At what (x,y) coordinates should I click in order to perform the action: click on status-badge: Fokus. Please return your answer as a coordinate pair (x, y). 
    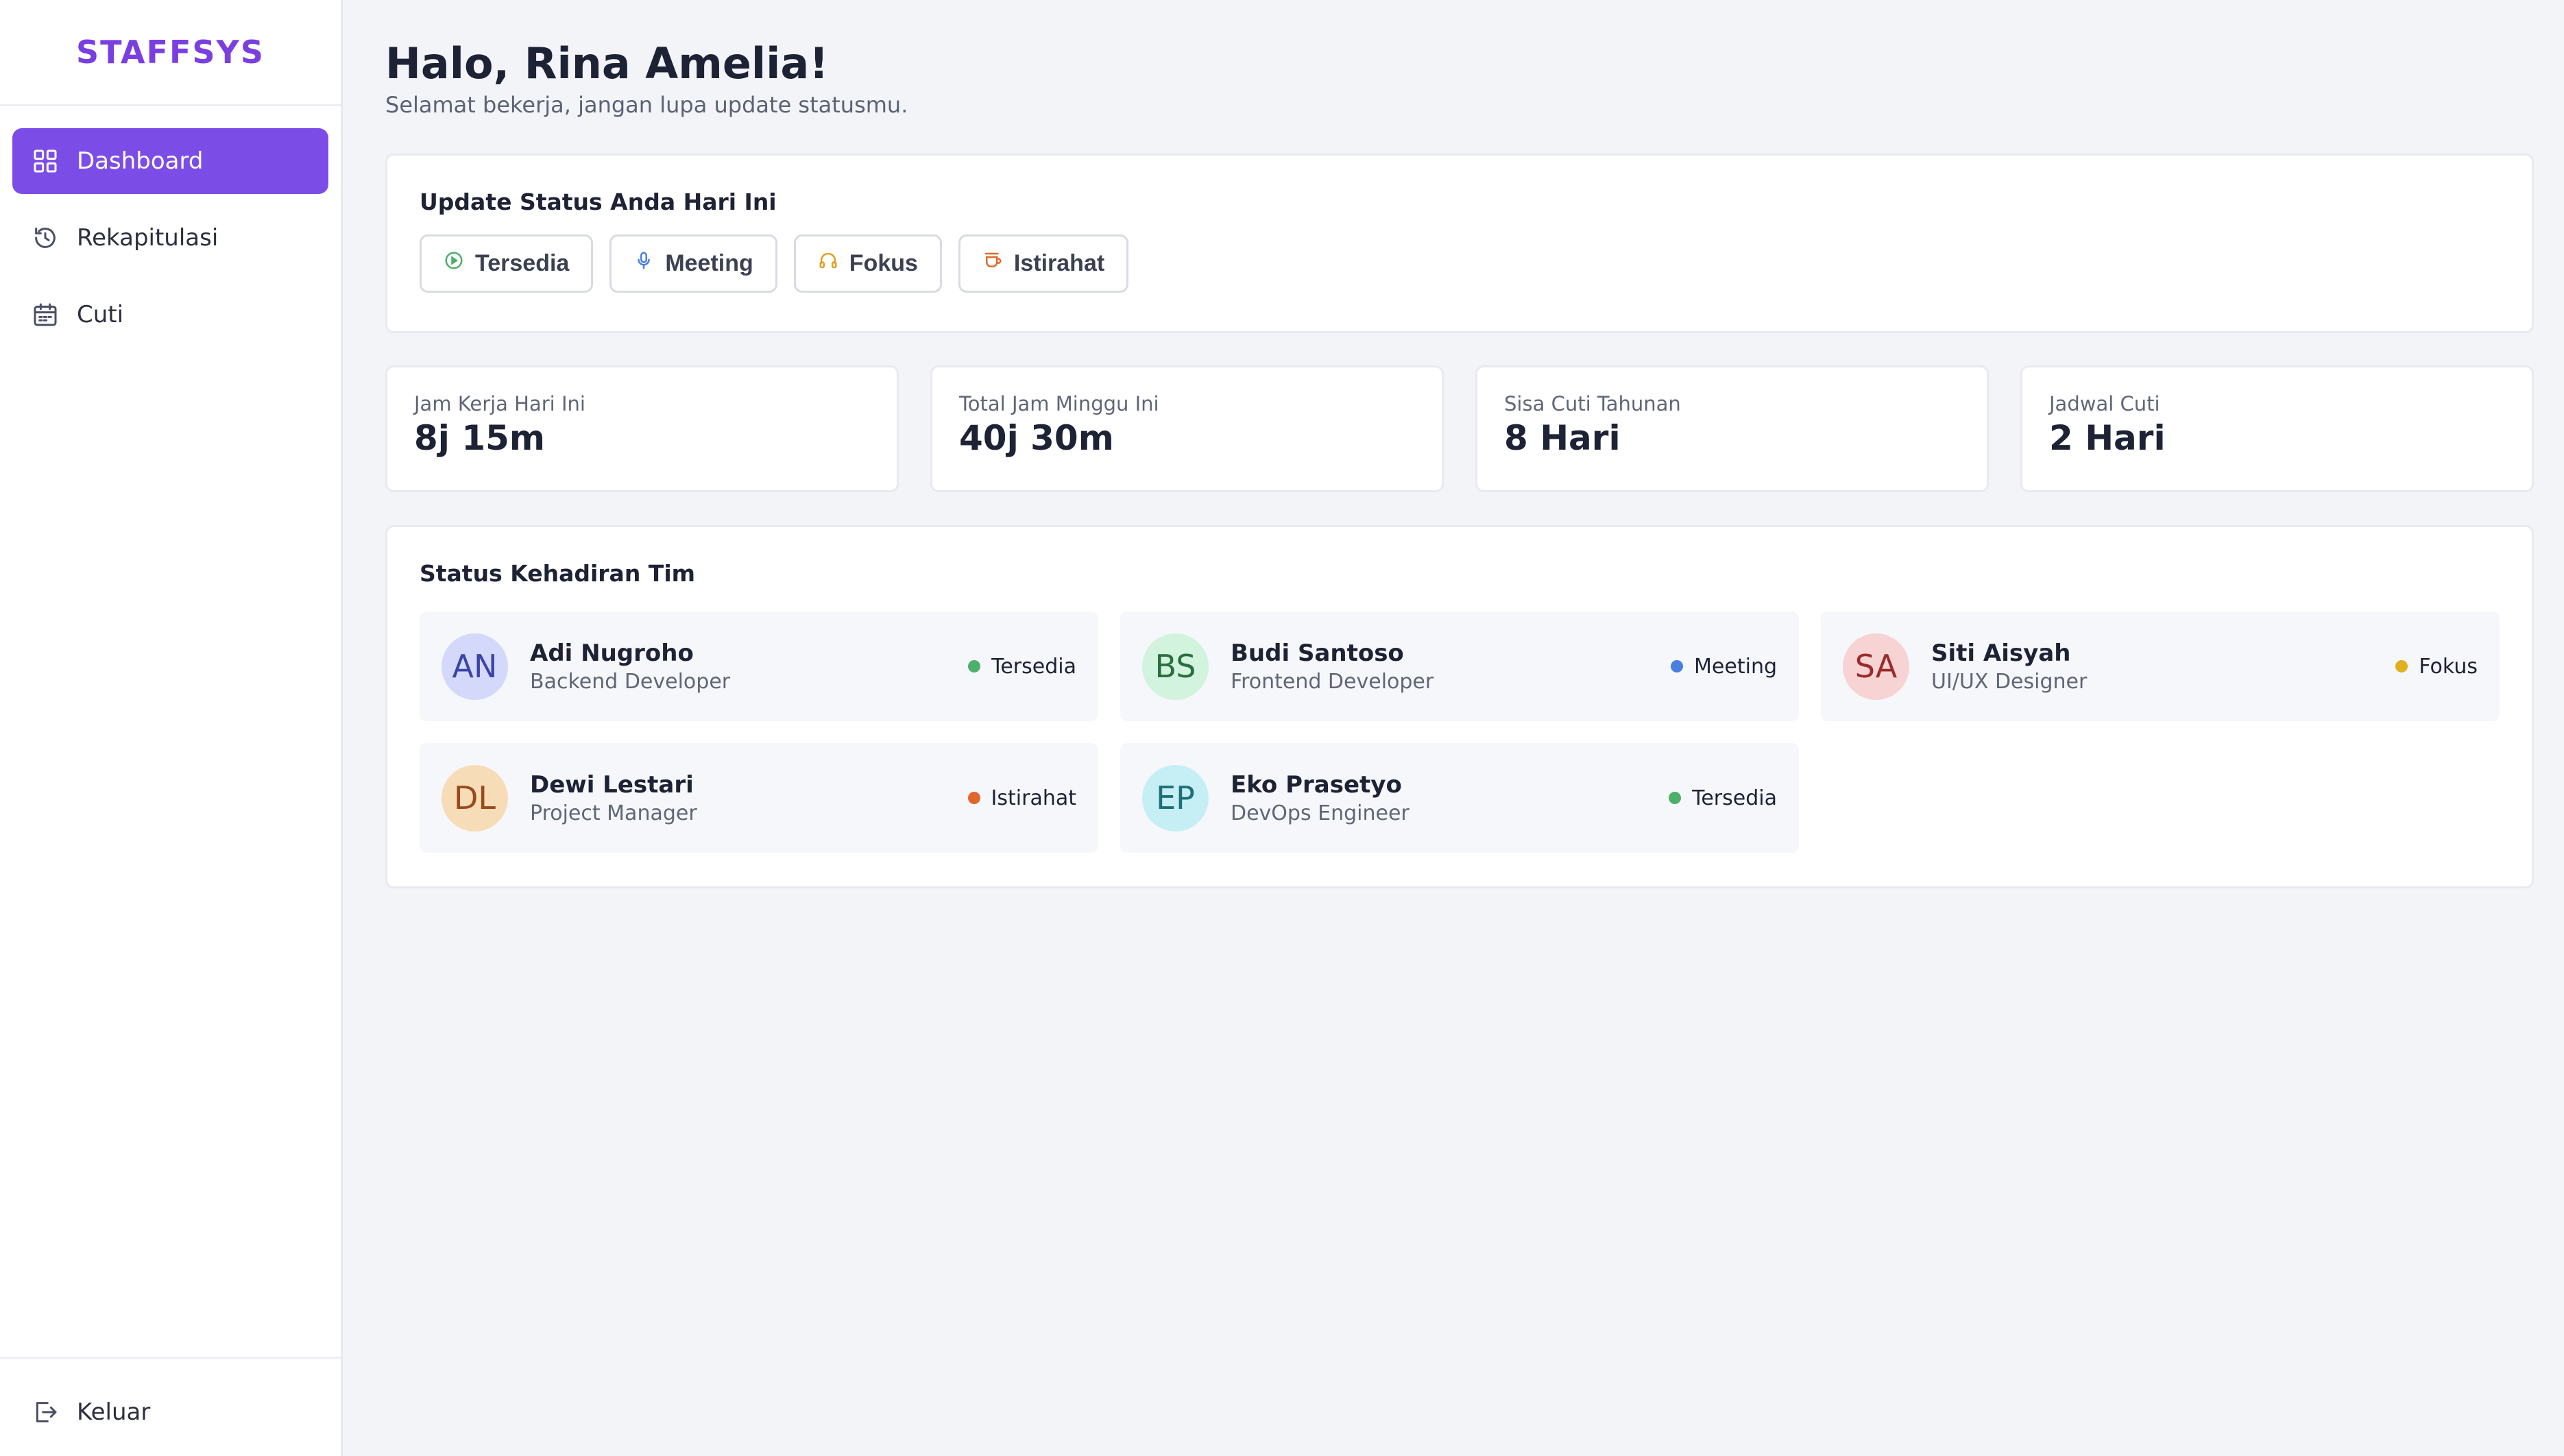
    Looking at the image, I should click on (2436, 667).